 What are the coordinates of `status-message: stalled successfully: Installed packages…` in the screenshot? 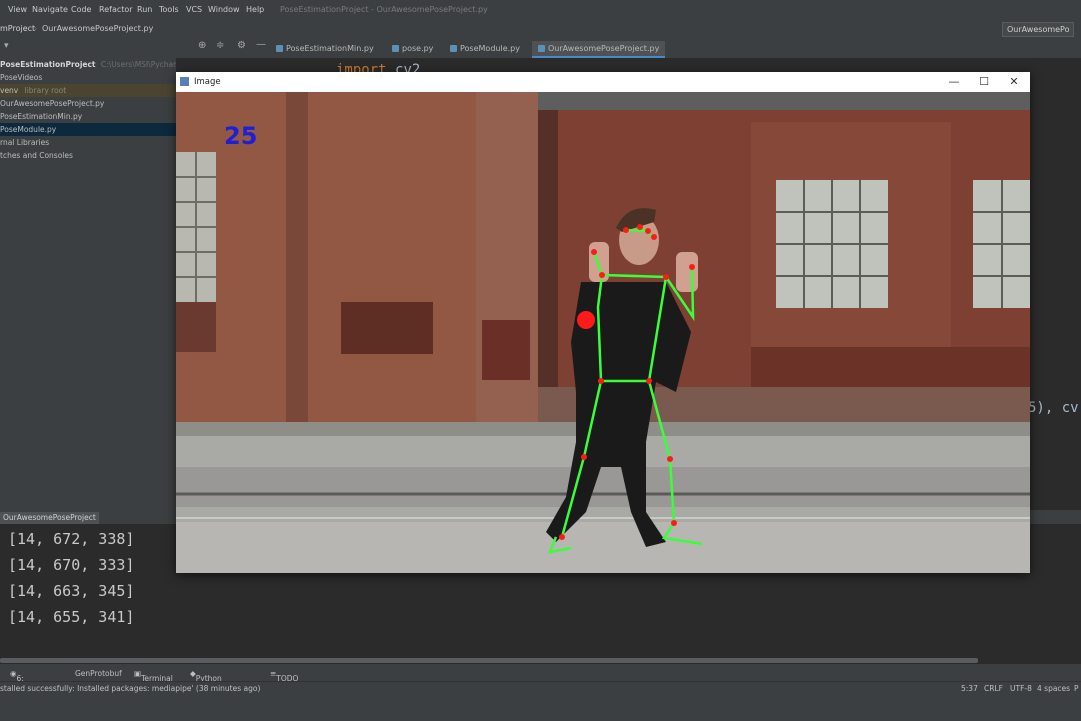 It's located at (130, 688).